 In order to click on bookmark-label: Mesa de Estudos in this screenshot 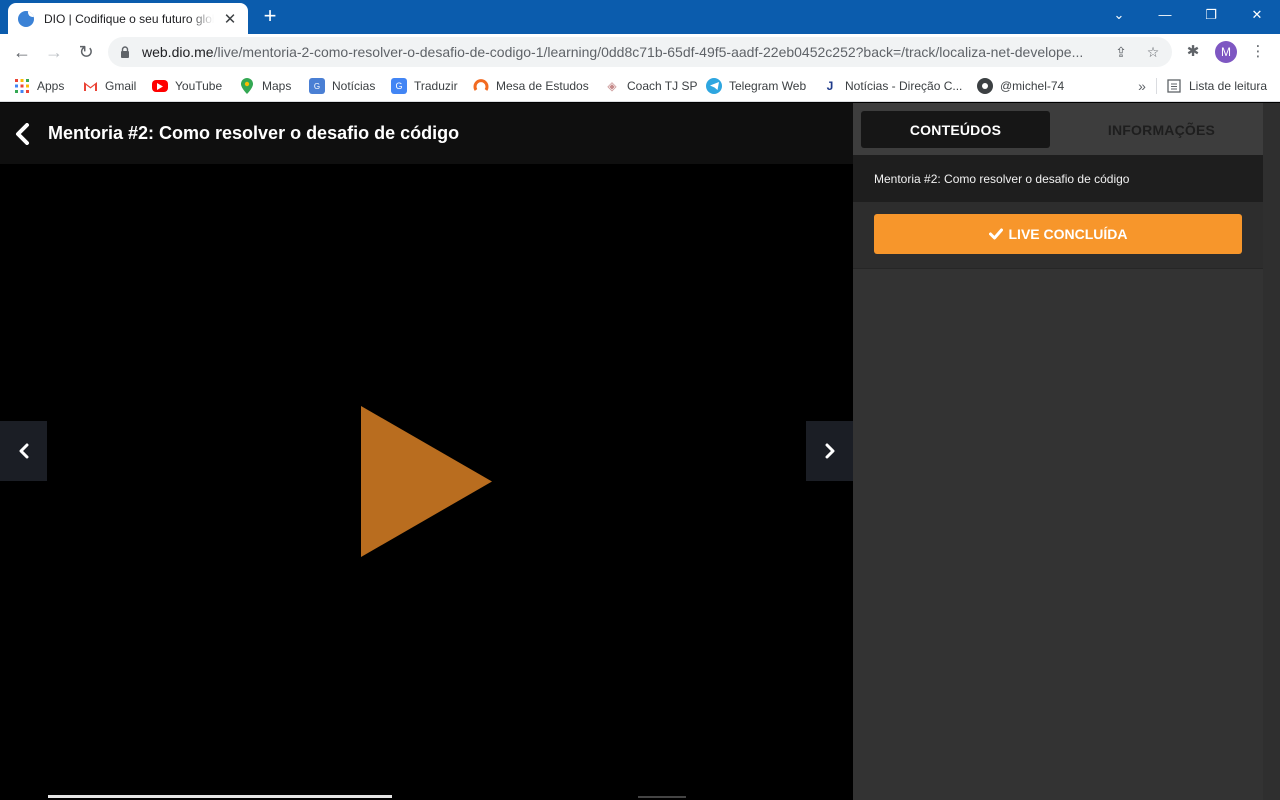, I will do `click(542, 86)`.